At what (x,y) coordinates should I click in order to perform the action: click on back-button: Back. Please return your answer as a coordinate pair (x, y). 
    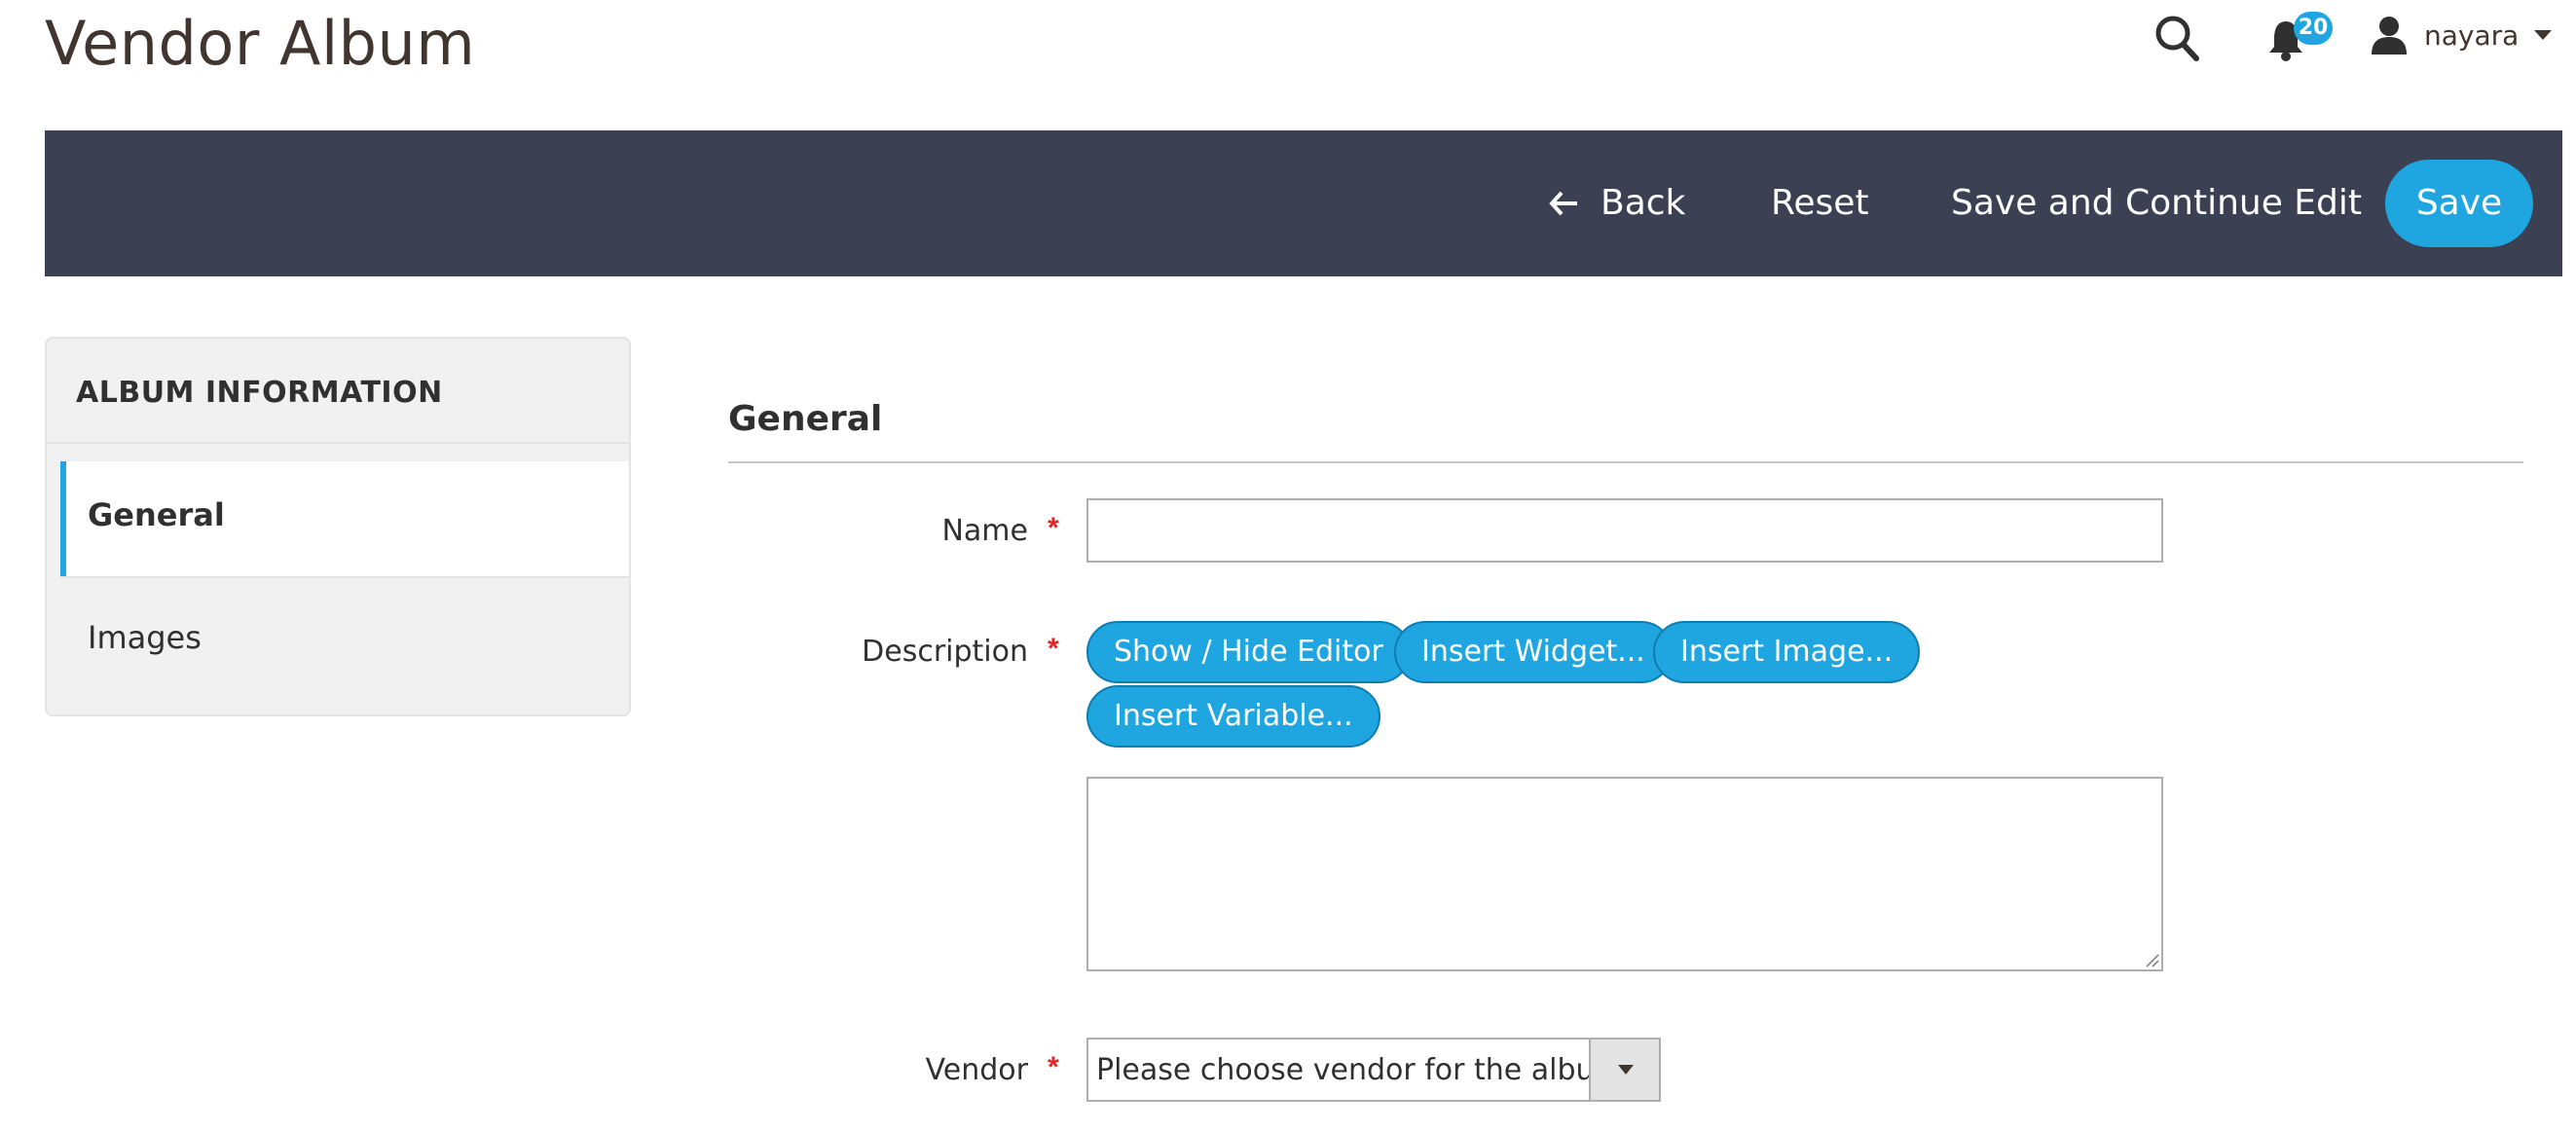
    Looking at the image, I should click on (1616, 203).